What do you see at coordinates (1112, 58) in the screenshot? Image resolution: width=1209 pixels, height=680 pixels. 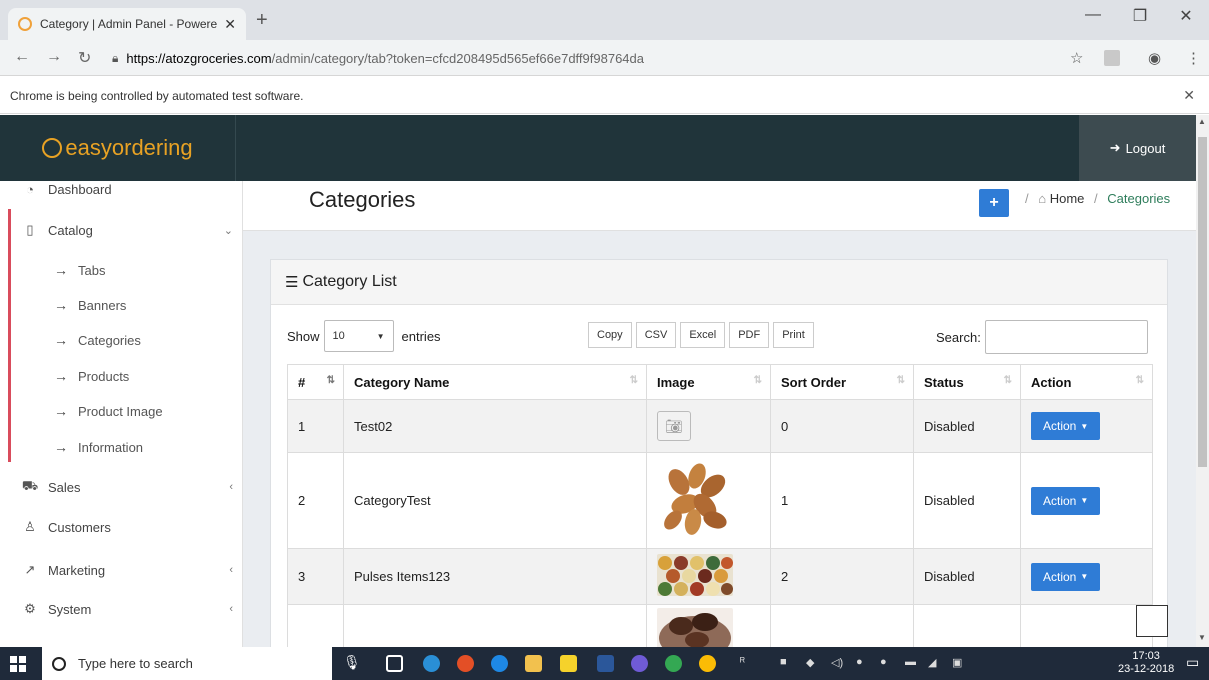 I see `extension-icon` at bounding box center [1112, 58].